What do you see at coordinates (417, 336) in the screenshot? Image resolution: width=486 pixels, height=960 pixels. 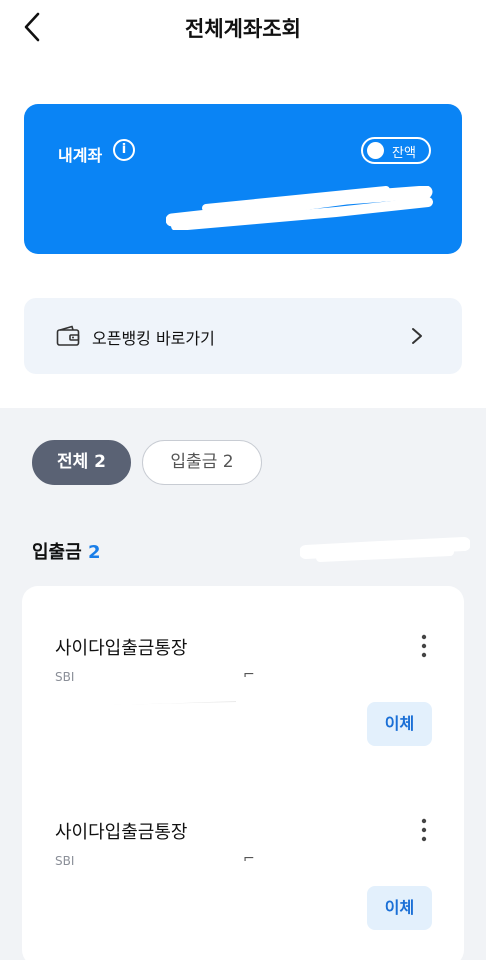 I see `chevron-right-icon` at bounding box center [417, 336].